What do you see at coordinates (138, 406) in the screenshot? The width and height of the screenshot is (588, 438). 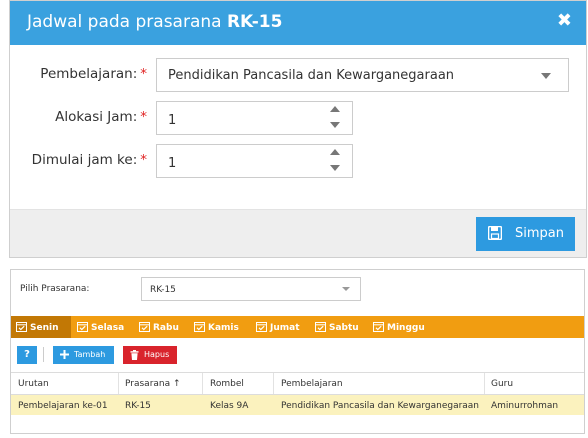 I see `cell-prasarana: RK-15` at bounding box center [138, 406].